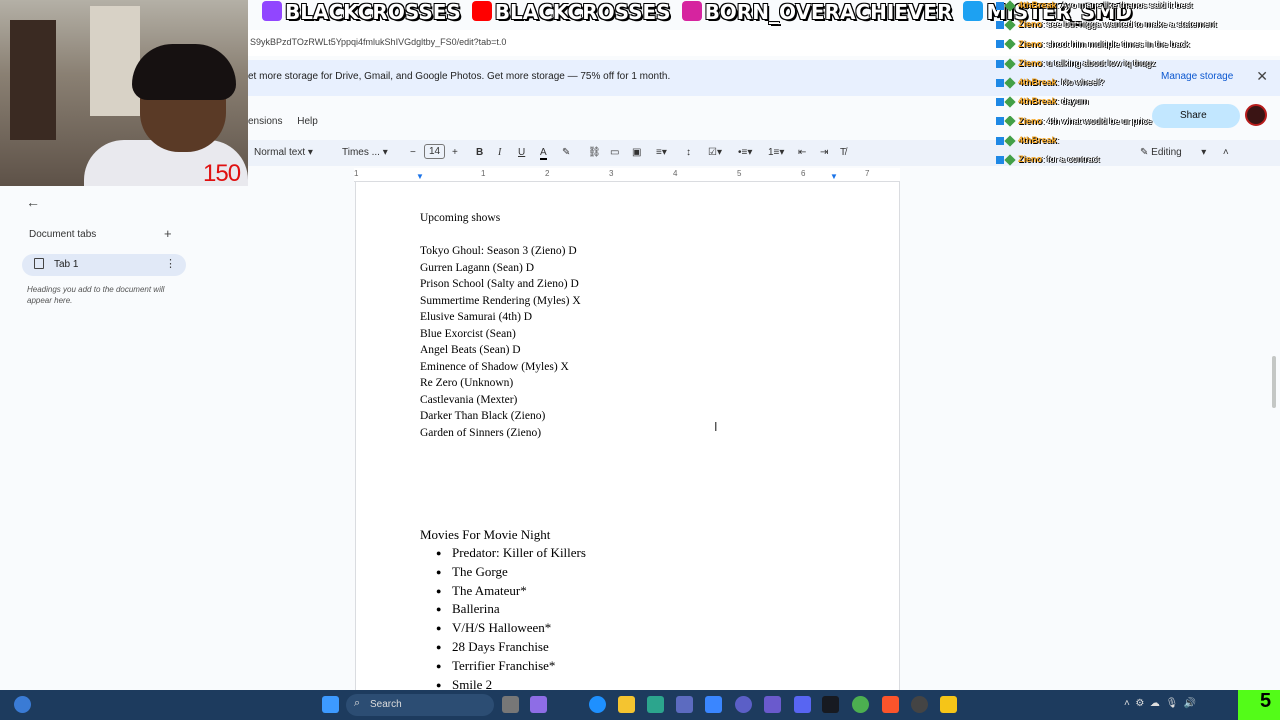  What do you see at coordinates (499, 284) in the screenshot?
I see `show-item: Prison School (Salty and Zieno) D` at bounding box center [499, 284].